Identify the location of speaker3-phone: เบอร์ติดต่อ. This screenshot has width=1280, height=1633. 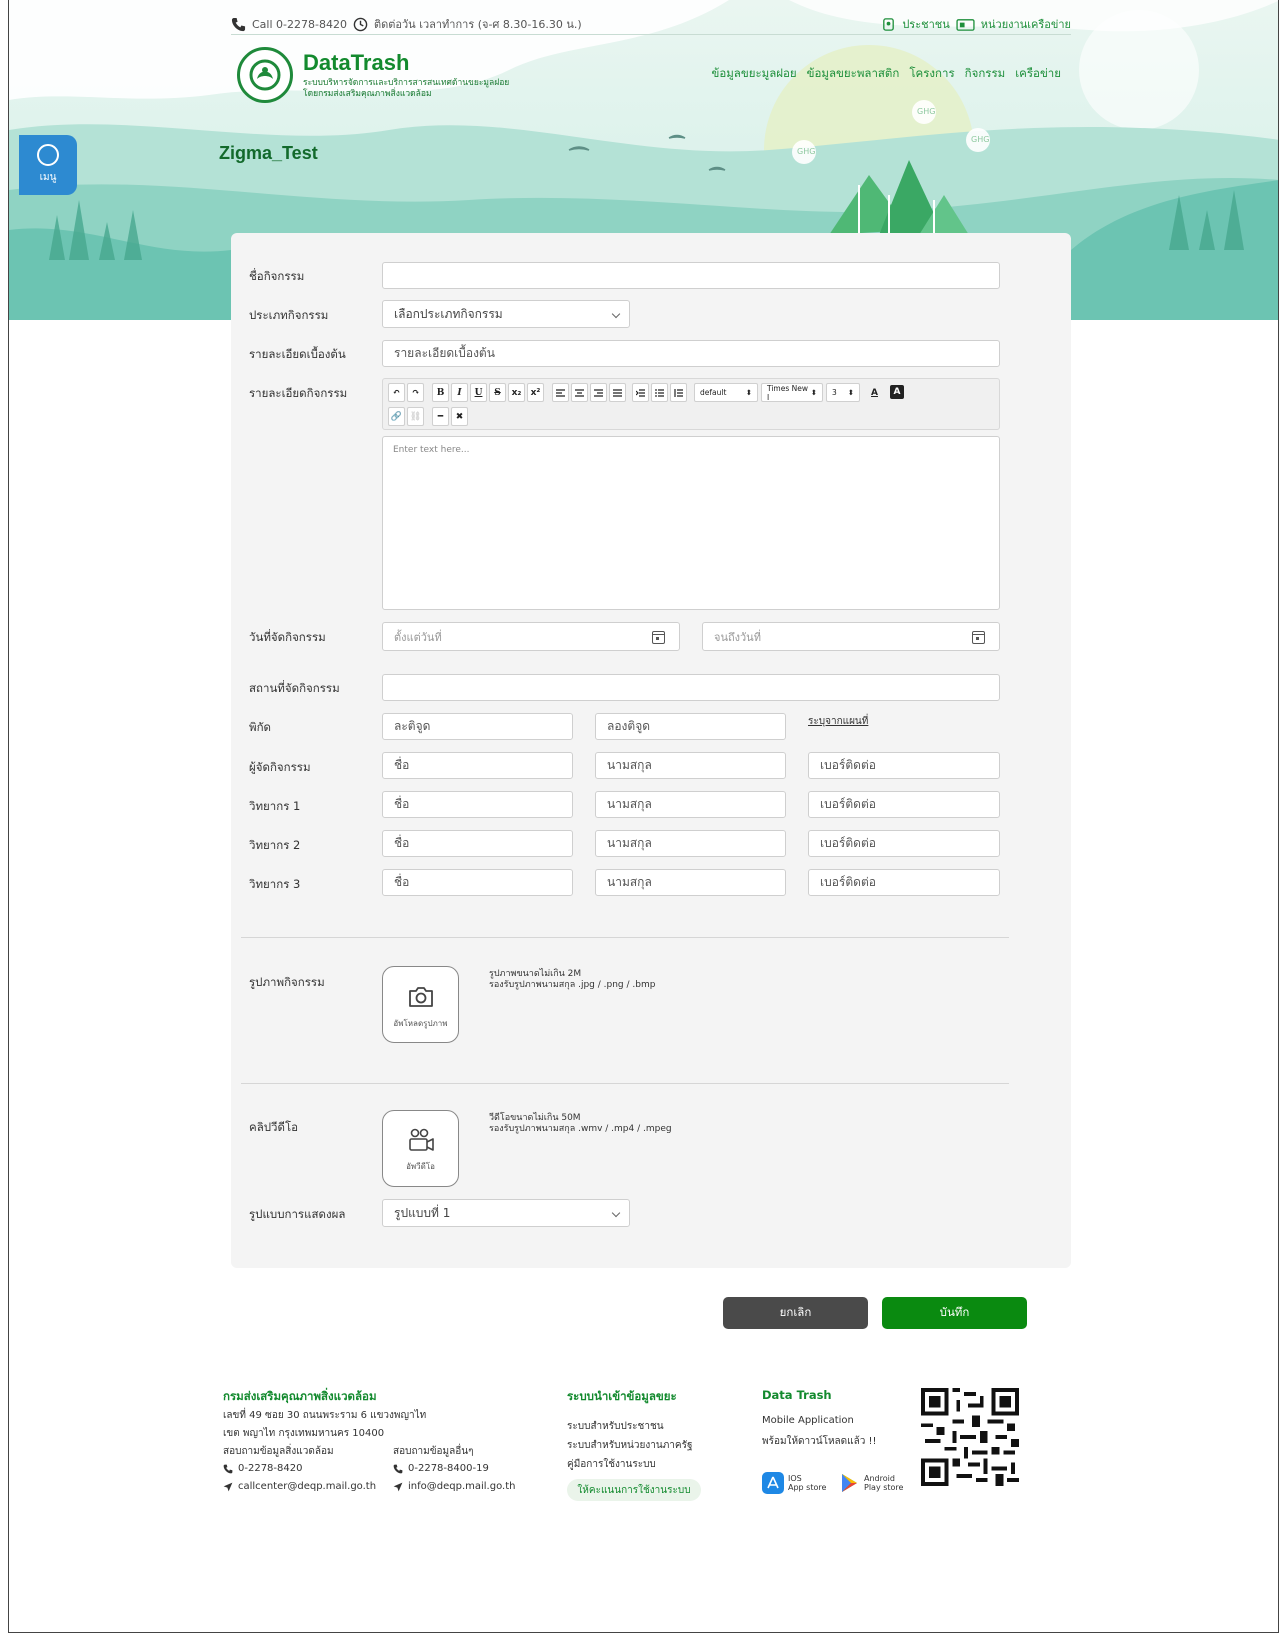
(904, 882).